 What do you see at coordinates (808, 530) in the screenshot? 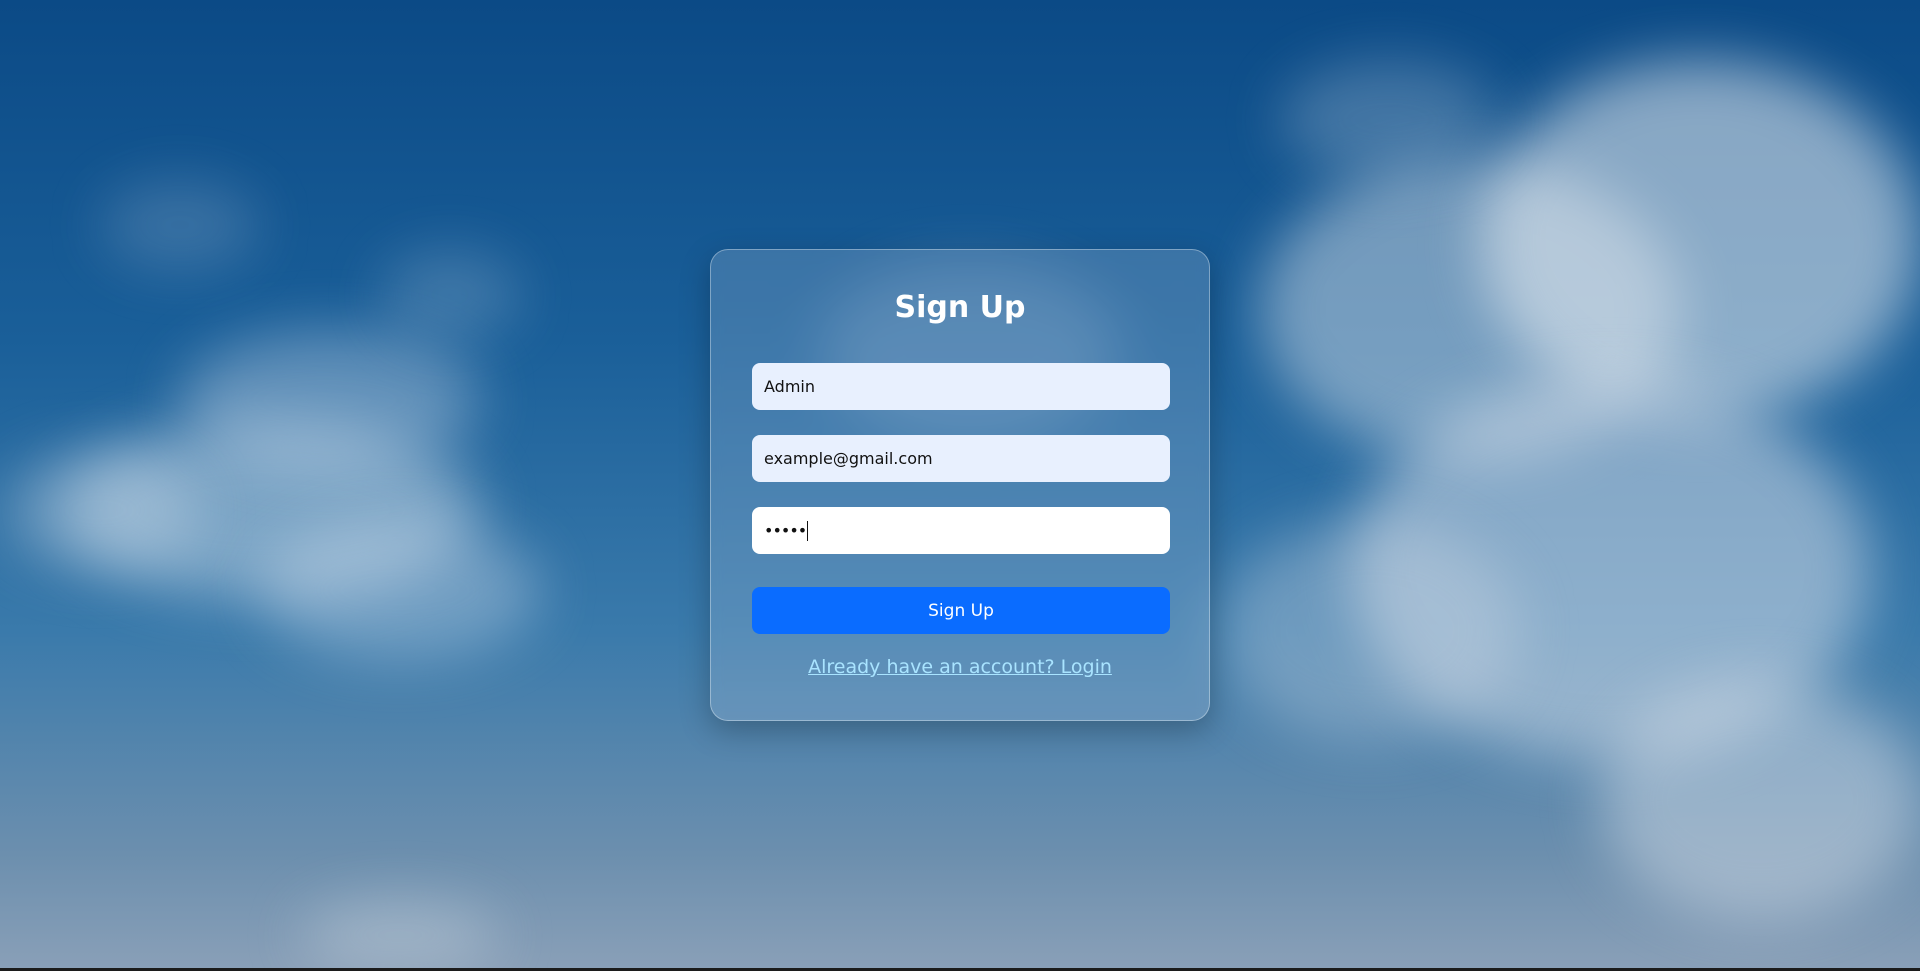
I see `text-cursor` at bounding box center [808, 530].